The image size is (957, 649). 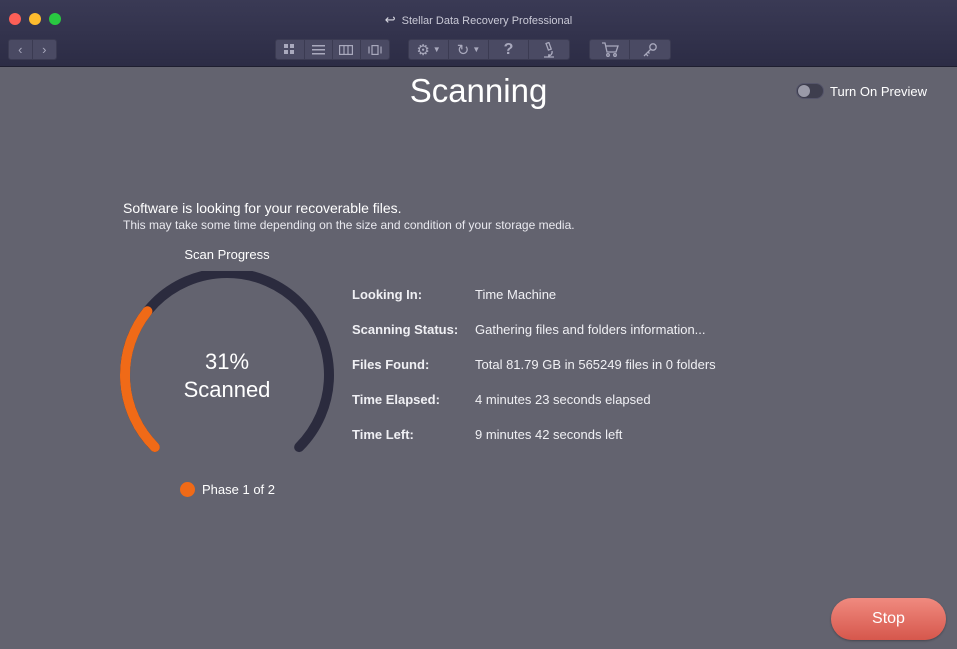 I want to click on chevron-left-icon: ‹, so click(x=20, y=49).